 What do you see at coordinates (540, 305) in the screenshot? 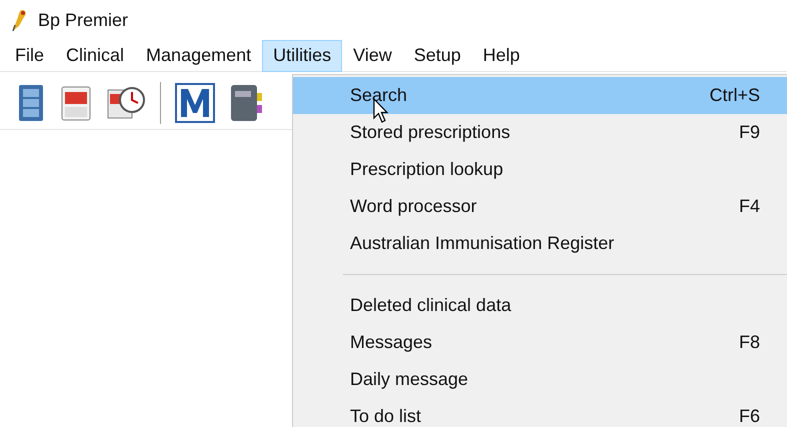
I see `menu-item: Deleted clinical data` at bounding box center [540, 305].